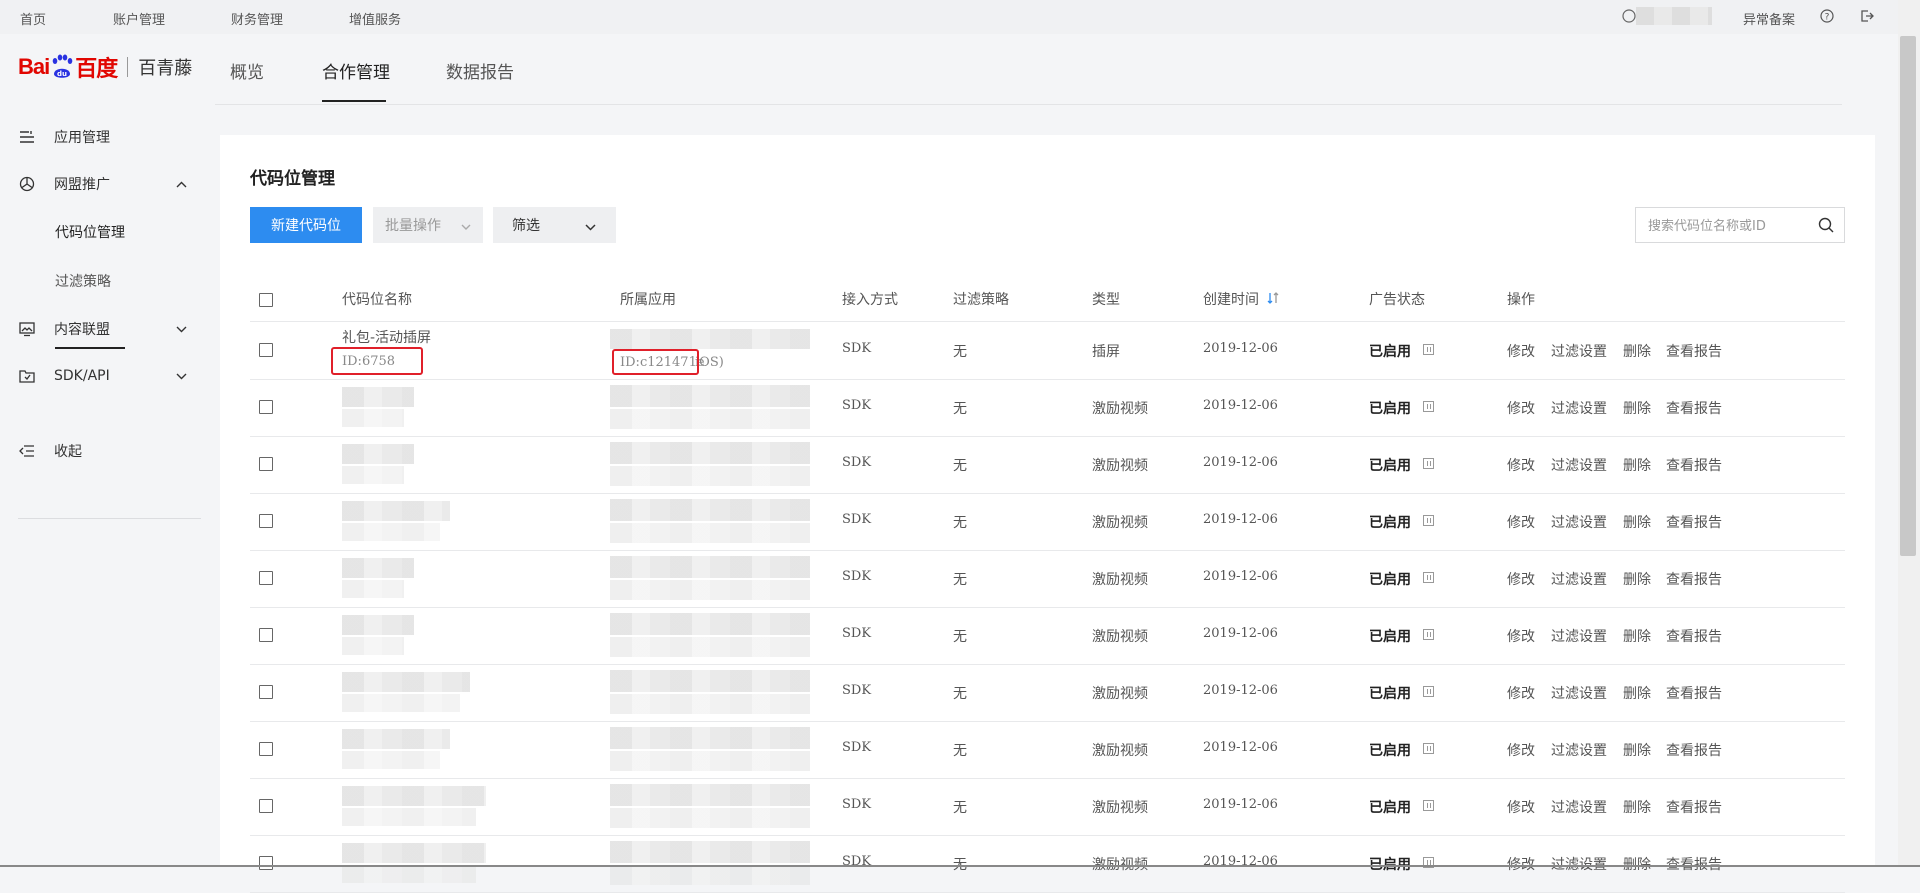 The width and height of the screenshot is (1920, 893). What do you see at coordinates (1240, 462) in the screenshot?
I see `created-date: 2019-12-06` at bounding box center [1240, 462].